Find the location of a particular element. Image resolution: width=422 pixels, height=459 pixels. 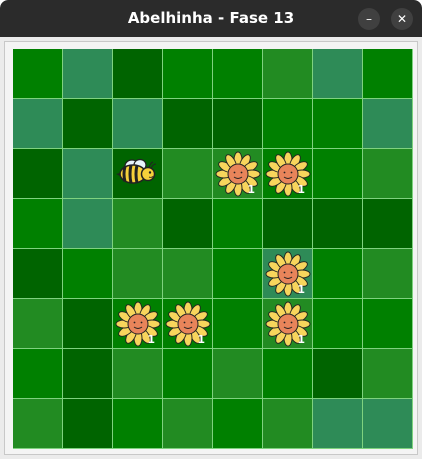

board-cell-r0-c3 is located at coordinates (188, 74).